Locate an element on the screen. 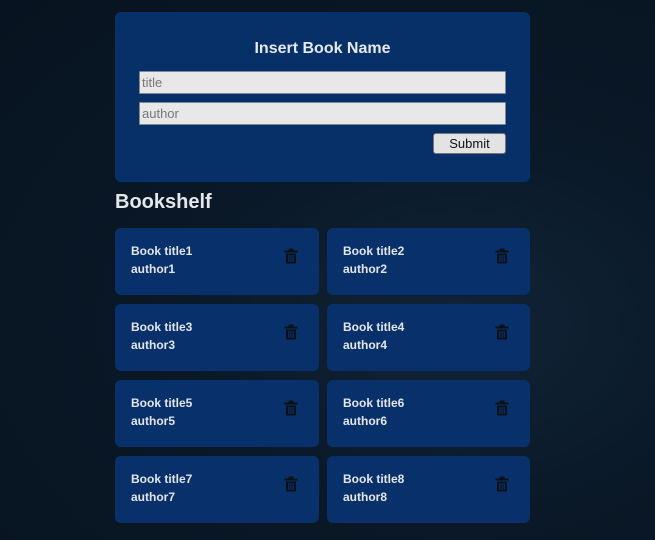 The image size is (655, 540). book-card: Book title3 author3 is located at coordinates (217, 337).